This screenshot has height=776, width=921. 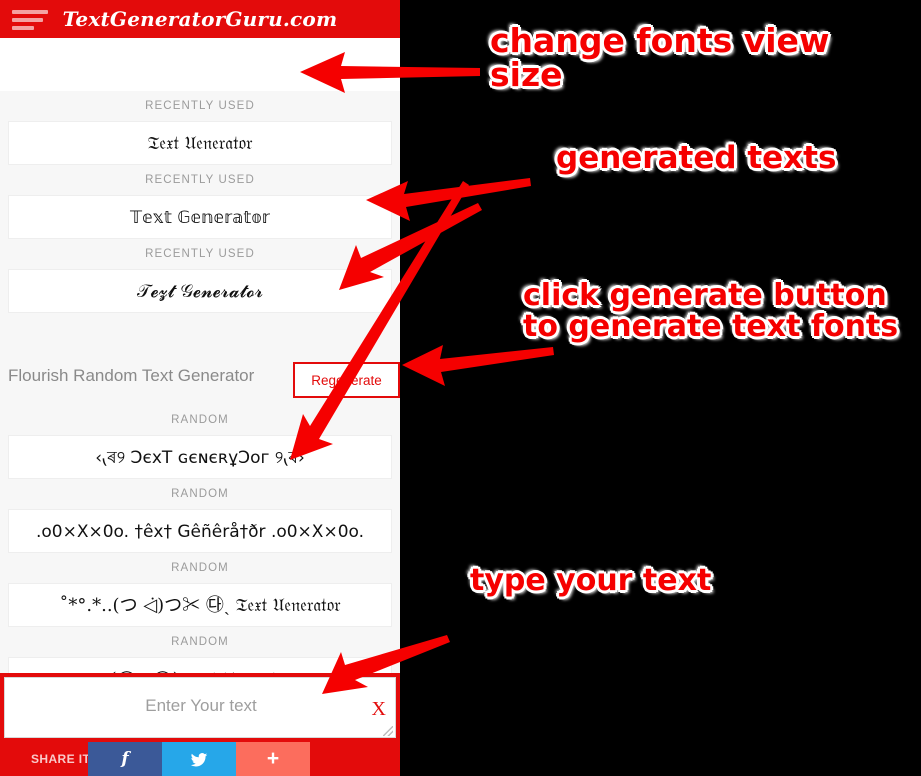 I want to click on twitter-bird-icon, so click(x=199, y=759).